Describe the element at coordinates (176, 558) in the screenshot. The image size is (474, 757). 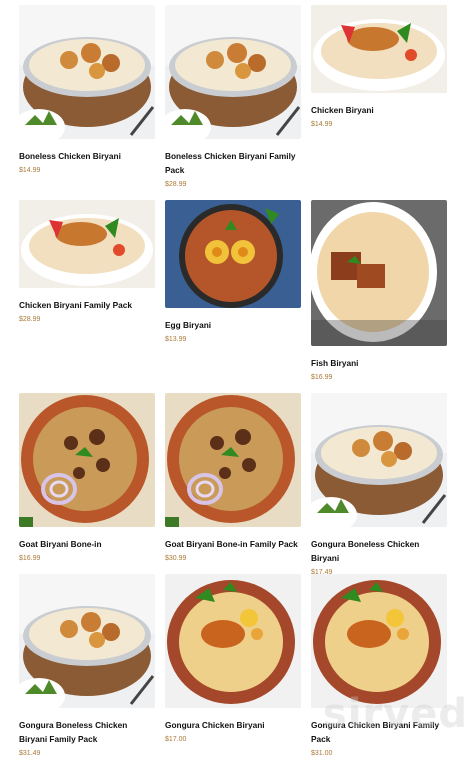
I see `dish-price: $30.99` at that location.